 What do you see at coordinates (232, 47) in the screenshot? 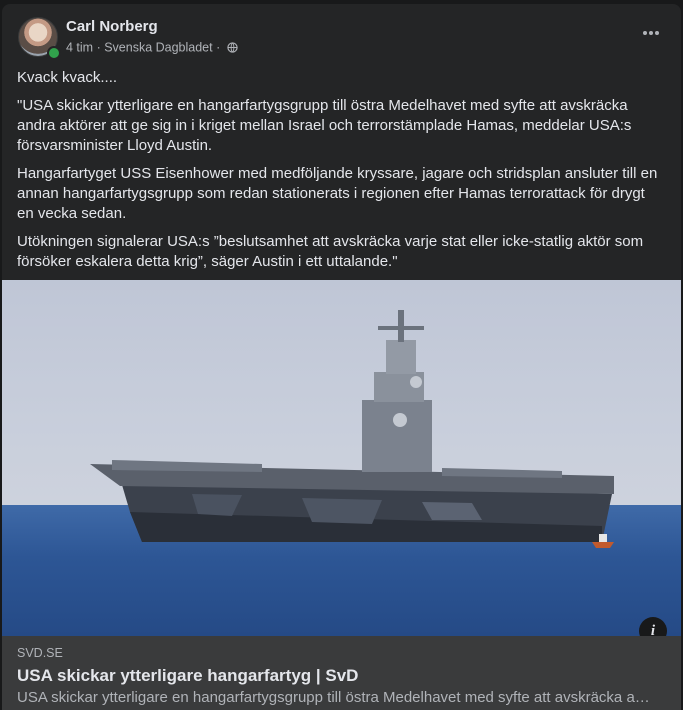
I see `globe-icon` at bounding box center [232, 47].